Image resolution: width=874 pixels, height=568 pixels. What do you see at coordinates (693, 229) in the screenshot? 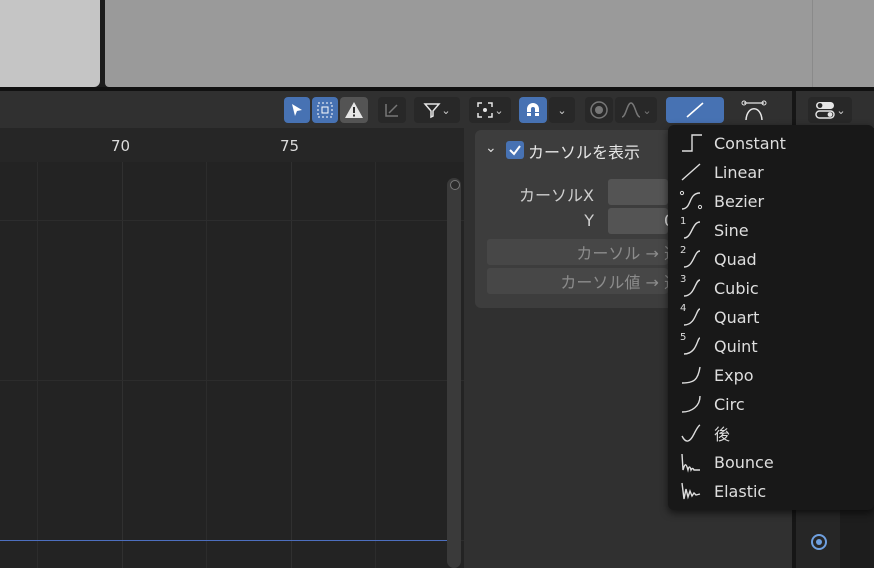
I see `sine-icon: 1` at bounding box center [693, 229].